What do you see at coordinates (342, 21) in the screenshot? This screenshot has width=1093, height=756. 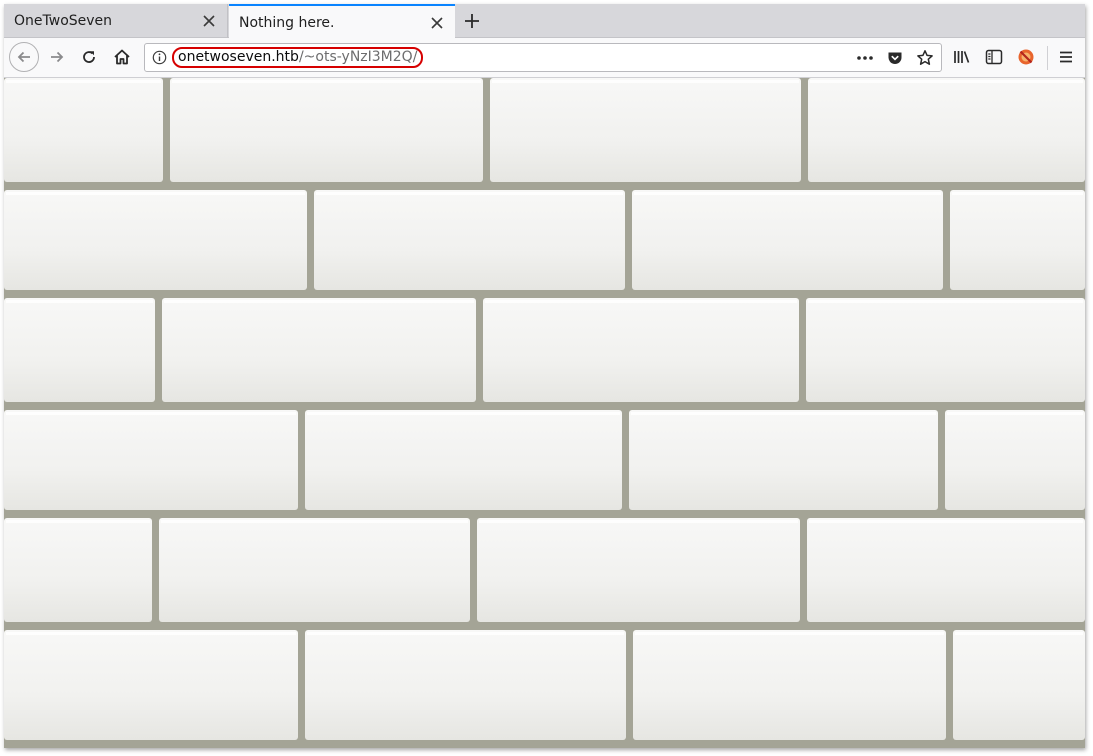 I see `tab-nothing-here: Nothing here.` at bounding box center [342, 21].